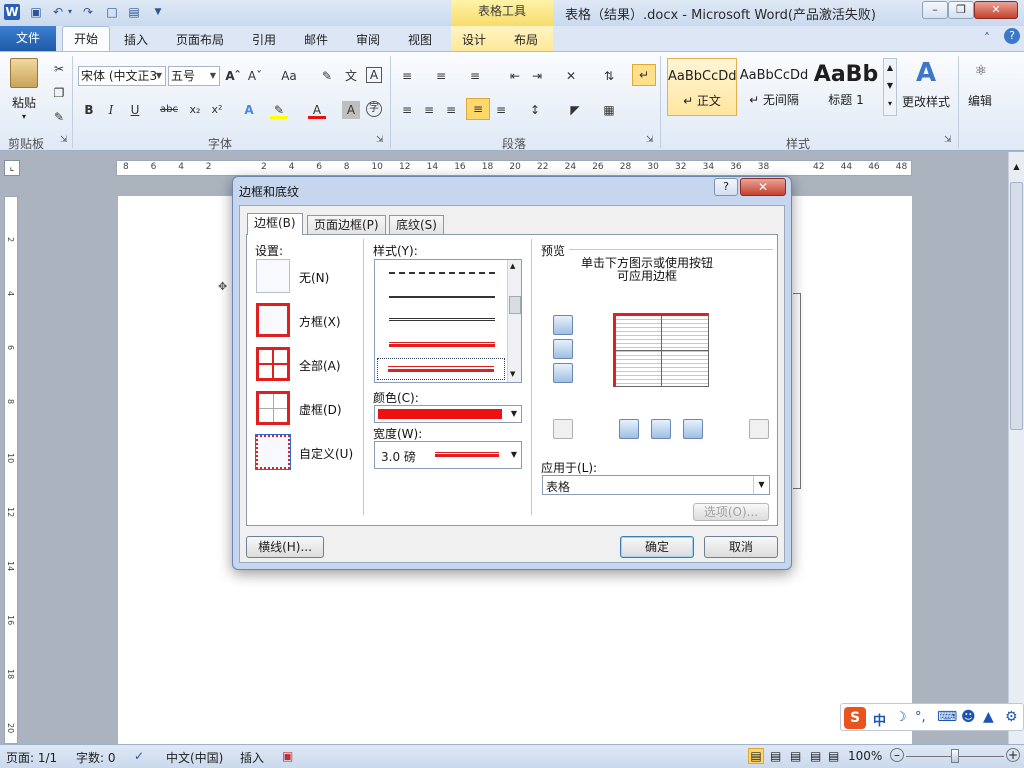 The width and height of the screenshot is (1024, 768). What do you see at coordinates (563, 429) in the screenshot?
I see `diagonal-down-button` at bounding box center [563, 429].